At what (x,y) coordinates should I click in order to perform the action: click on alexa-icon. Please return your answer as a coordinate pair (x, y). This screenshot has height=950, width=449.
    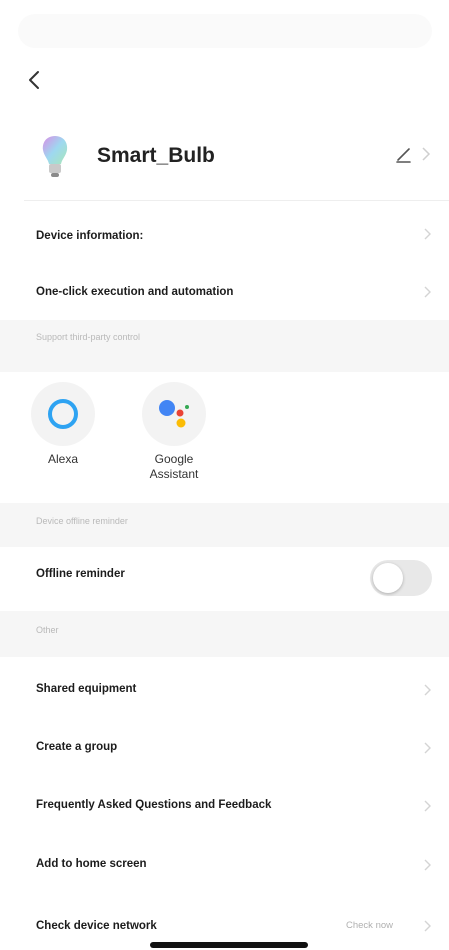
    Looking at the image, I should click on (63, 414).